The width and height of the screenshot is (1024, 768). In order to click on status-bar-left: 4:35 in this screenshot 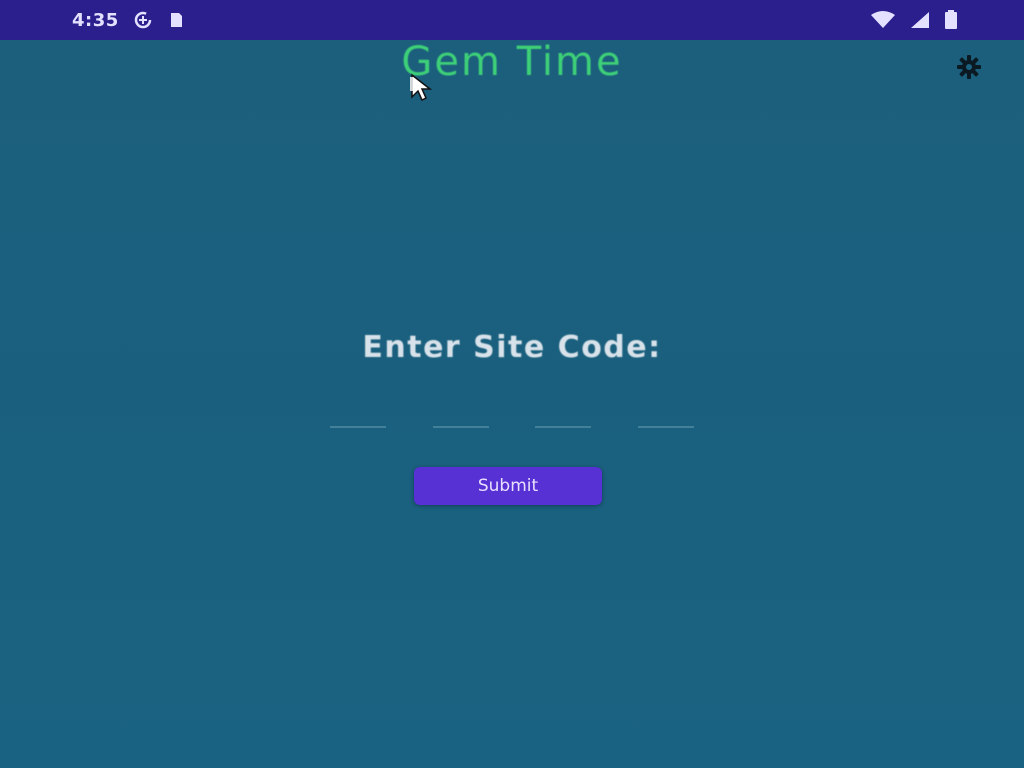, I will do `click(128, 20)`.